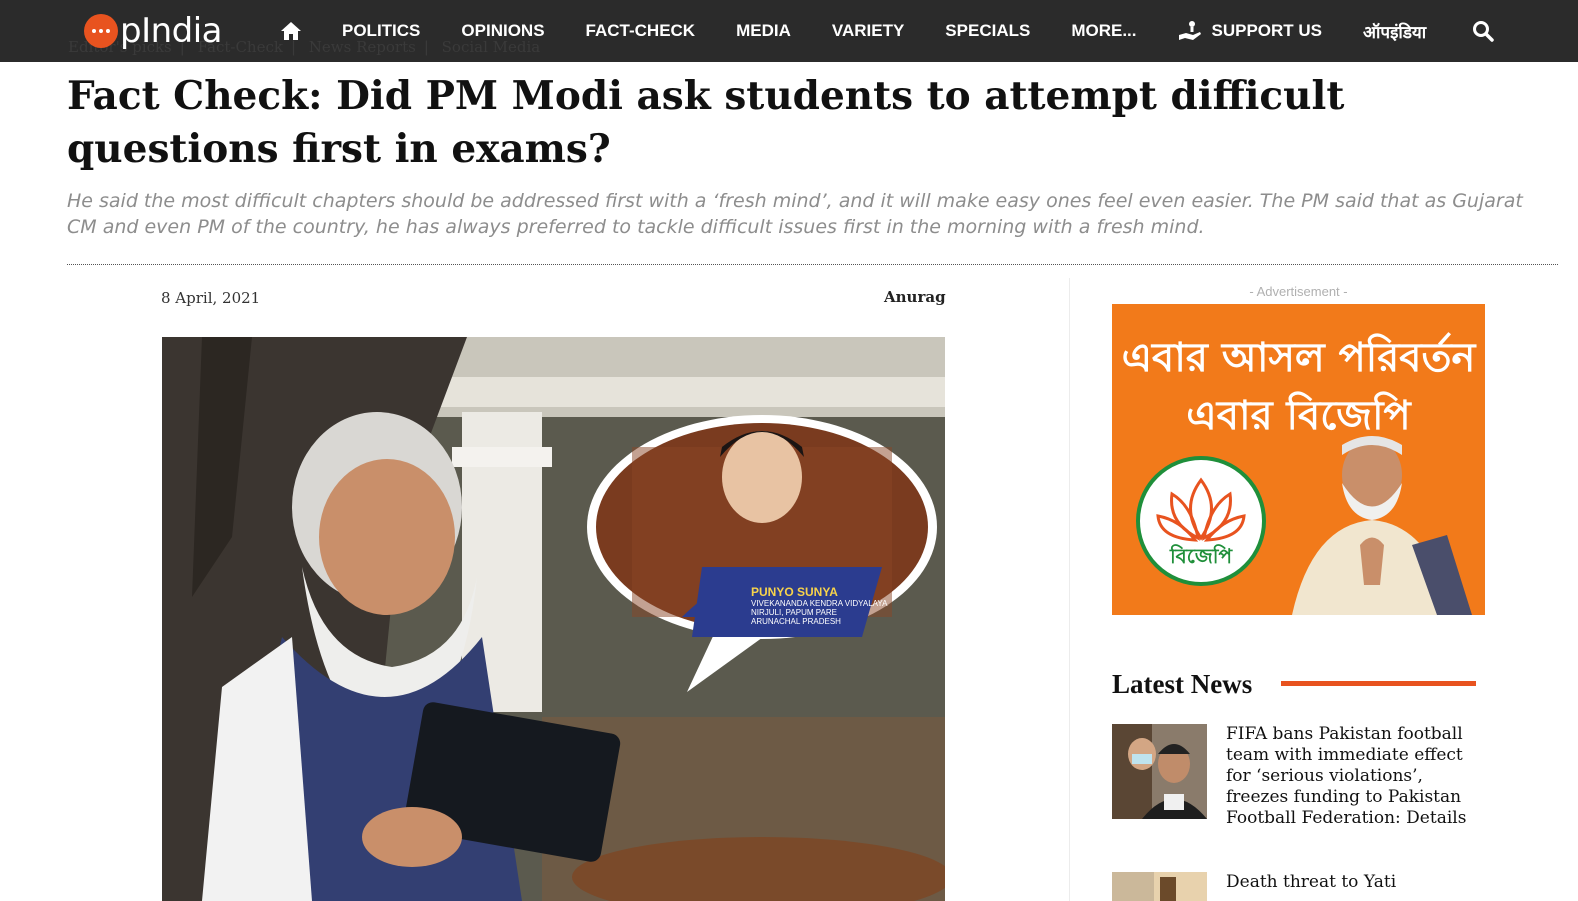 The width and height of the screenshot is (1578, 901). I want to click on ad-headline: এবার আসল পরিবর্তন, so click(1298, 358).